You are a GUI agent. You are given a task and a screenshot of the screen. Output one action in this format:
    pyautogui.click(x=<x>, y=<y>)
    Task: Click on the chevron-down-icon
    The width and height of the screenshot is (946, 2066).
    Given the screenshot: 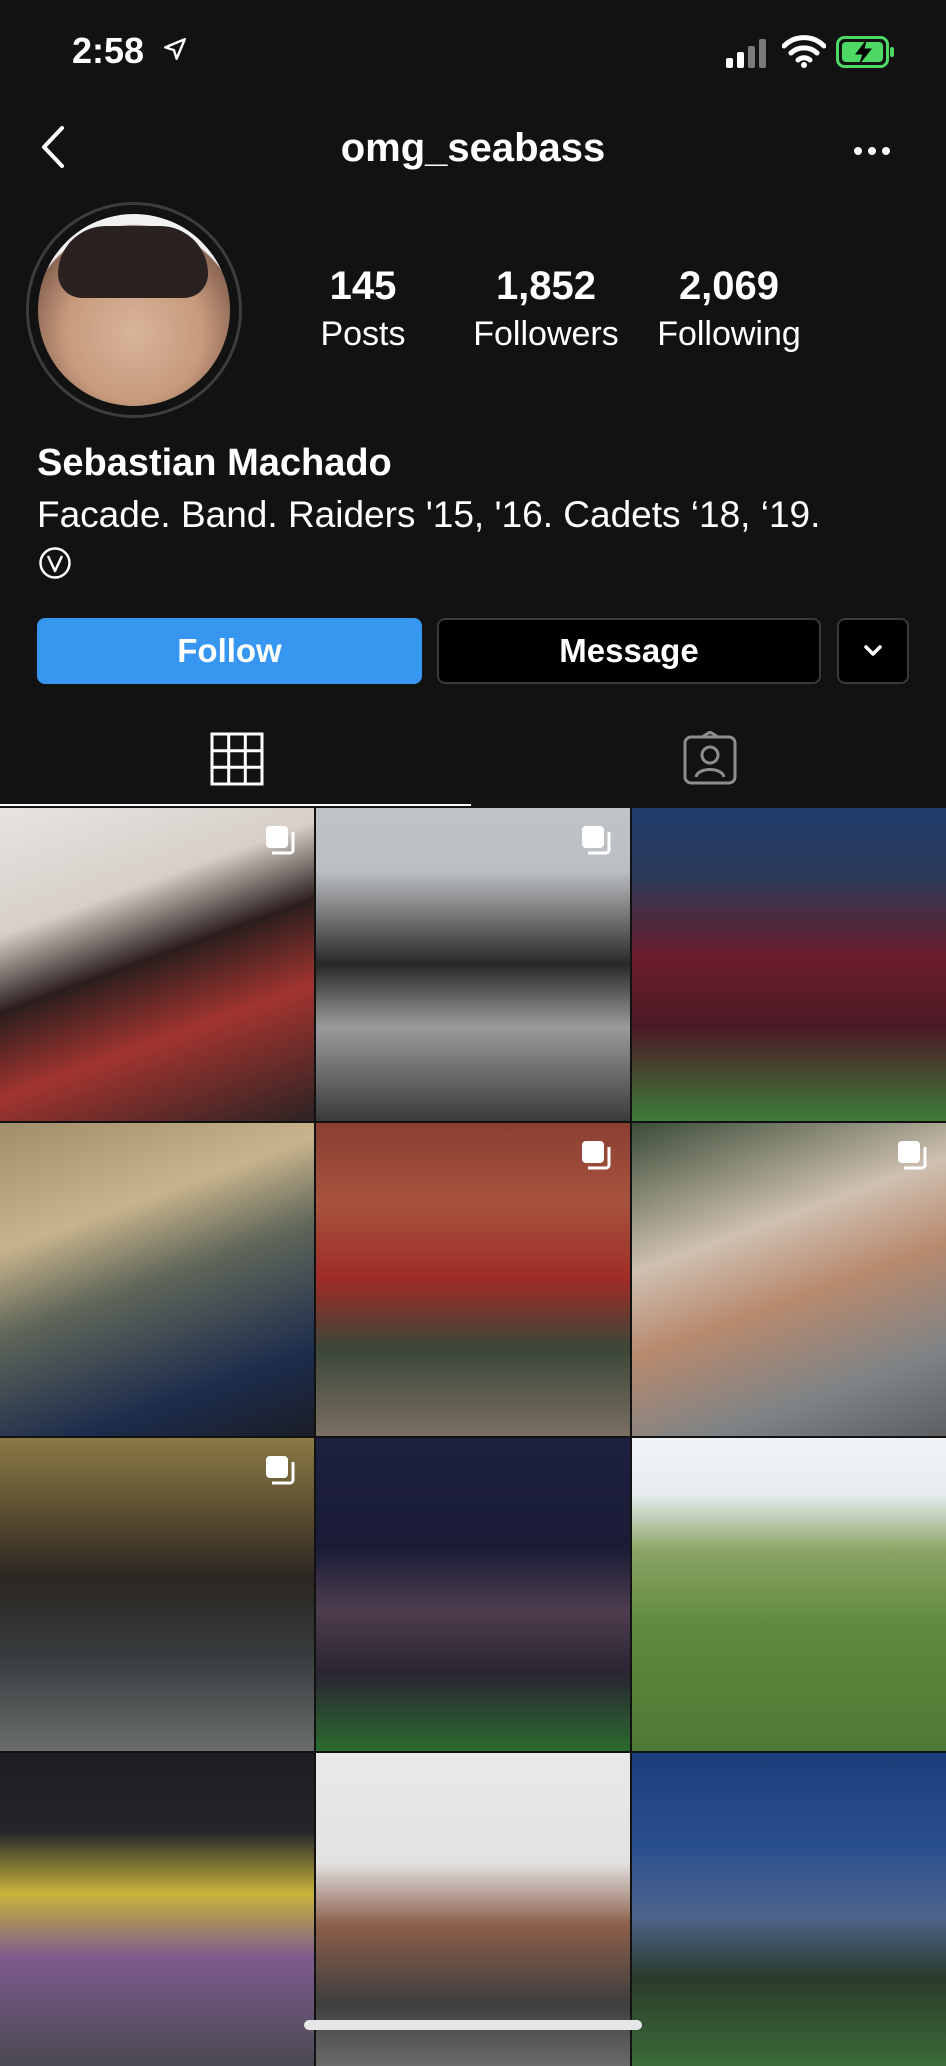 What is the action you would take?
    pyautogui.click(x=873, y=650)
    